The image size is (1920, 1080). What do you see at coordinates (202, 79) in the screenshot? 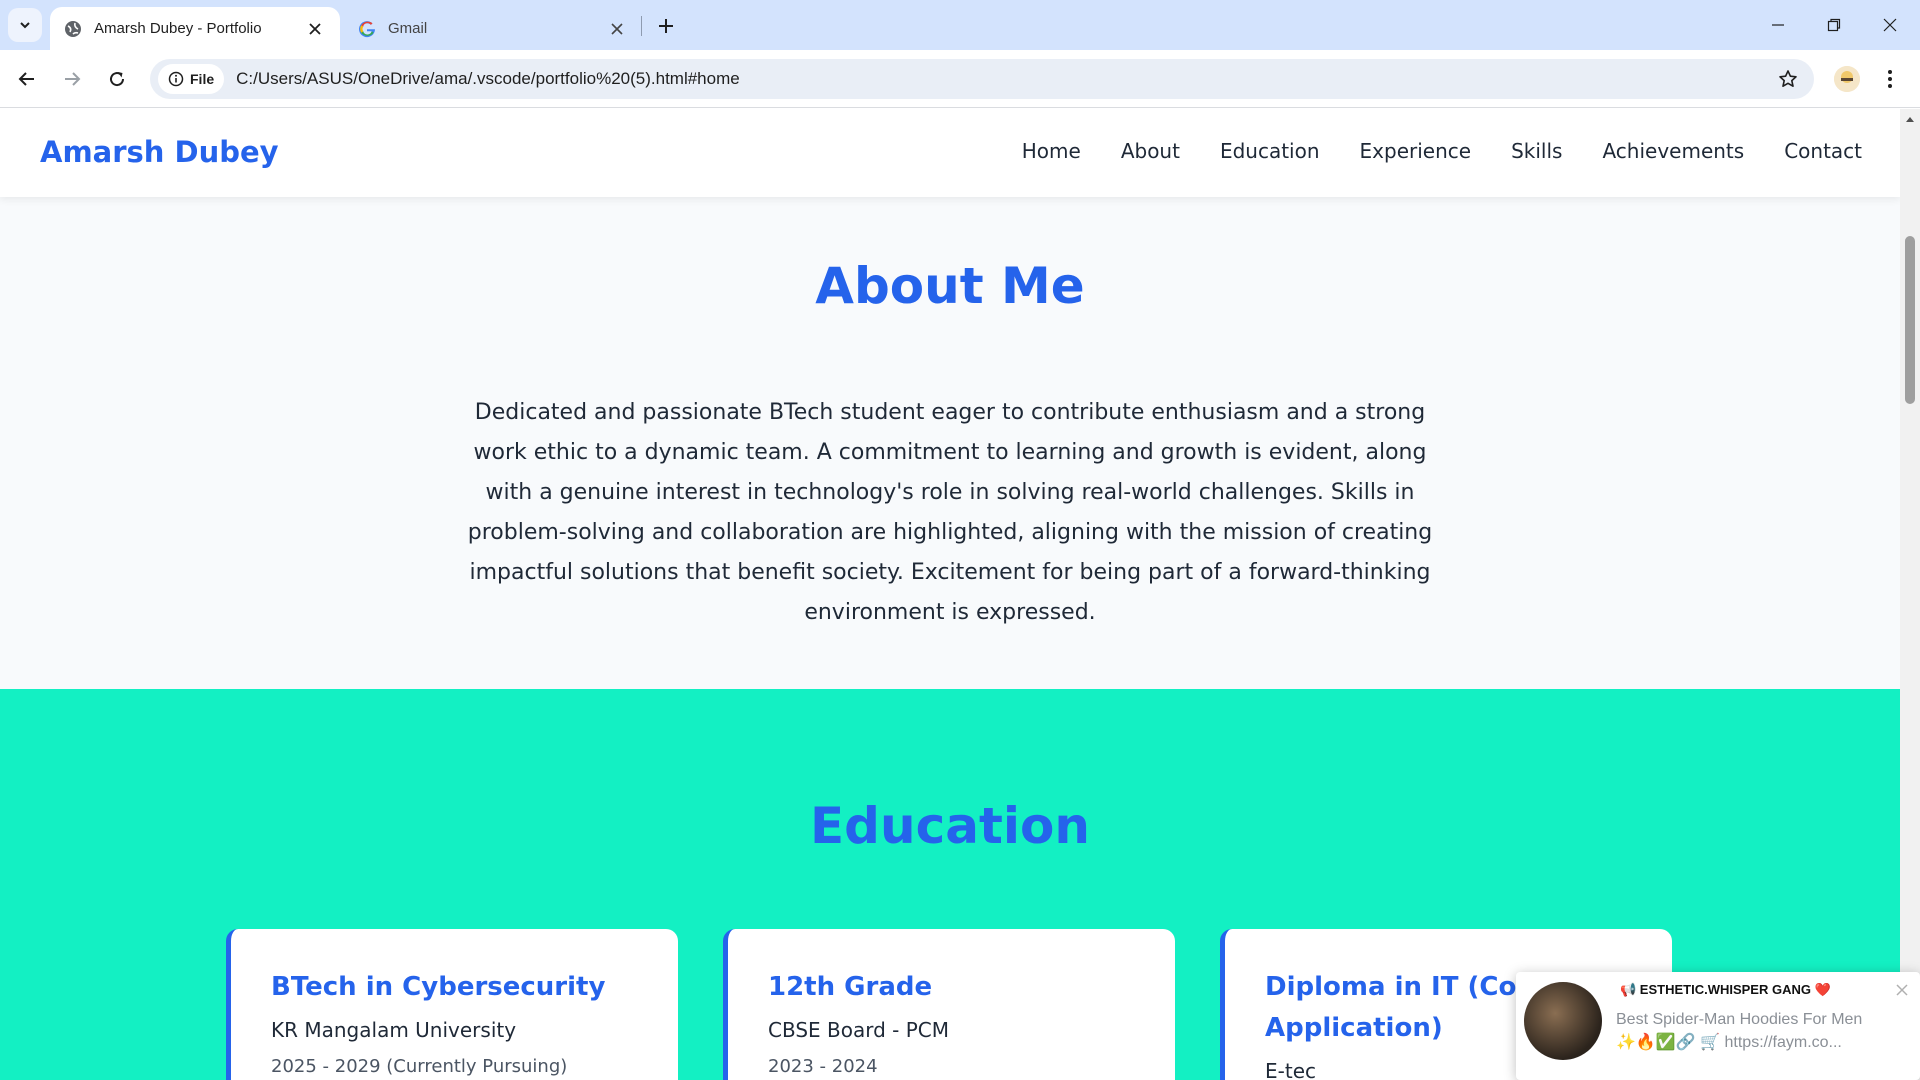
I see `site-info-label: File` at bounding box center [202, 79].